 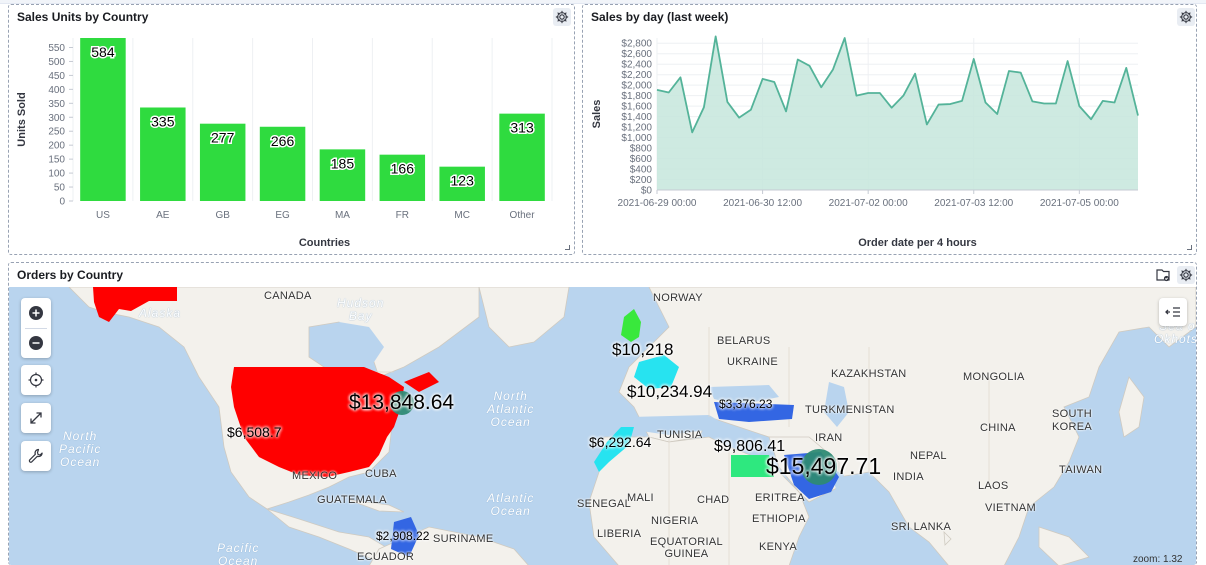 I want to click on expand-icon, so click(x=36, y=418).